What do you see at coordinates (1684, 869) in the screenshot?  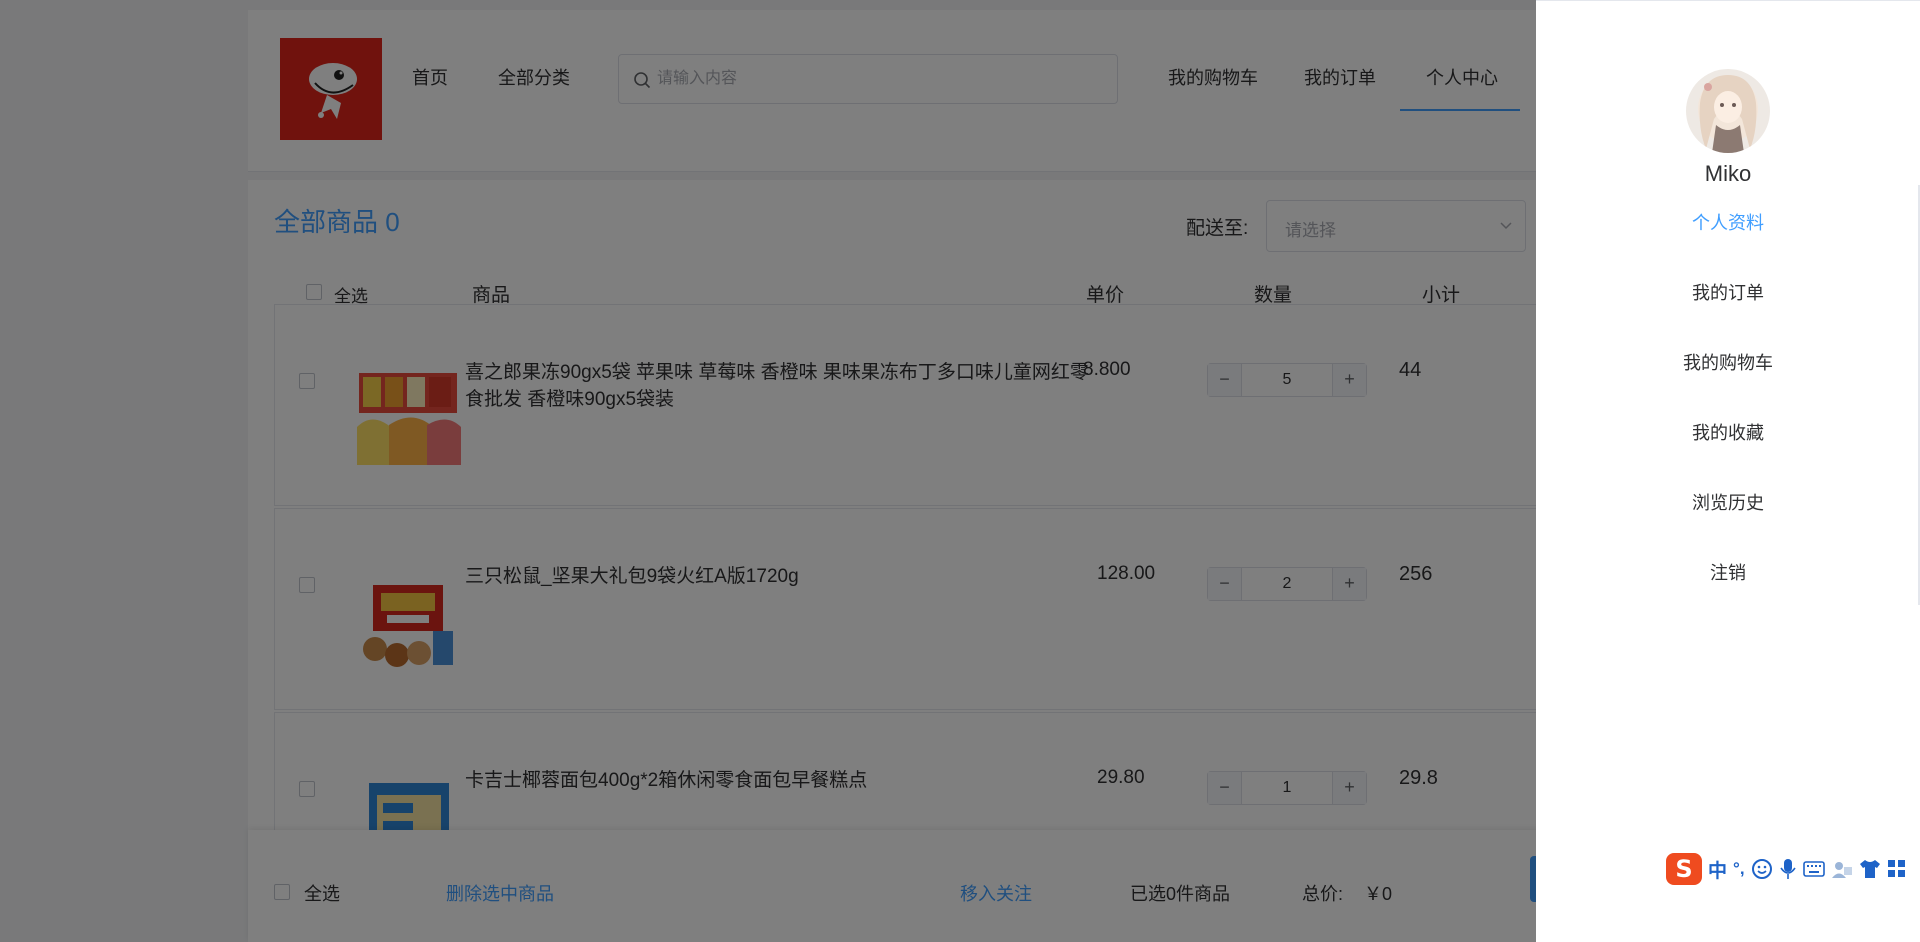 I see `sogou-logo-icon: S` at bounding box center [1684, 869].